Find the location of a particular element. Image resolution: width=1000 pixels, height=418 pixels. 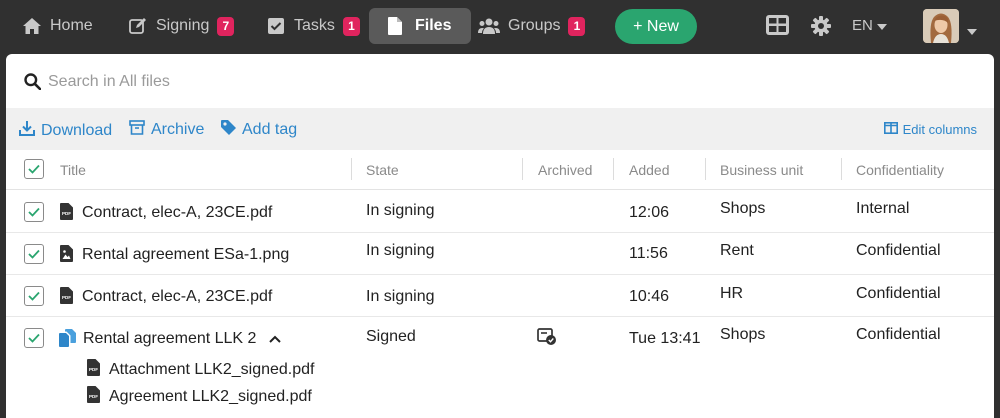

tag-icon is located at coordinates (231, 130).